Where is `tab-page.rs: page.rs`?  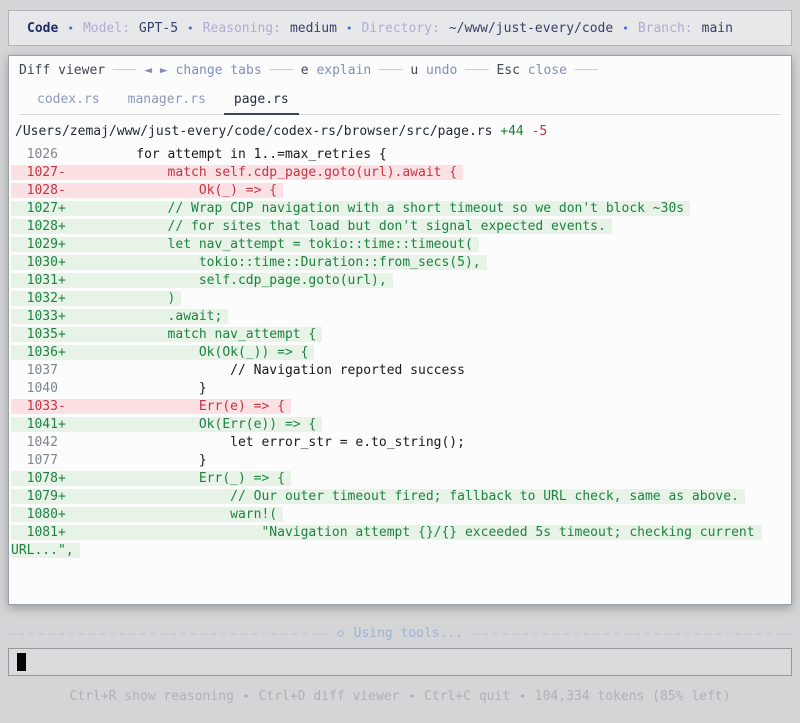 tab-page.rs: page.rs is located at coordinates (261, 102).